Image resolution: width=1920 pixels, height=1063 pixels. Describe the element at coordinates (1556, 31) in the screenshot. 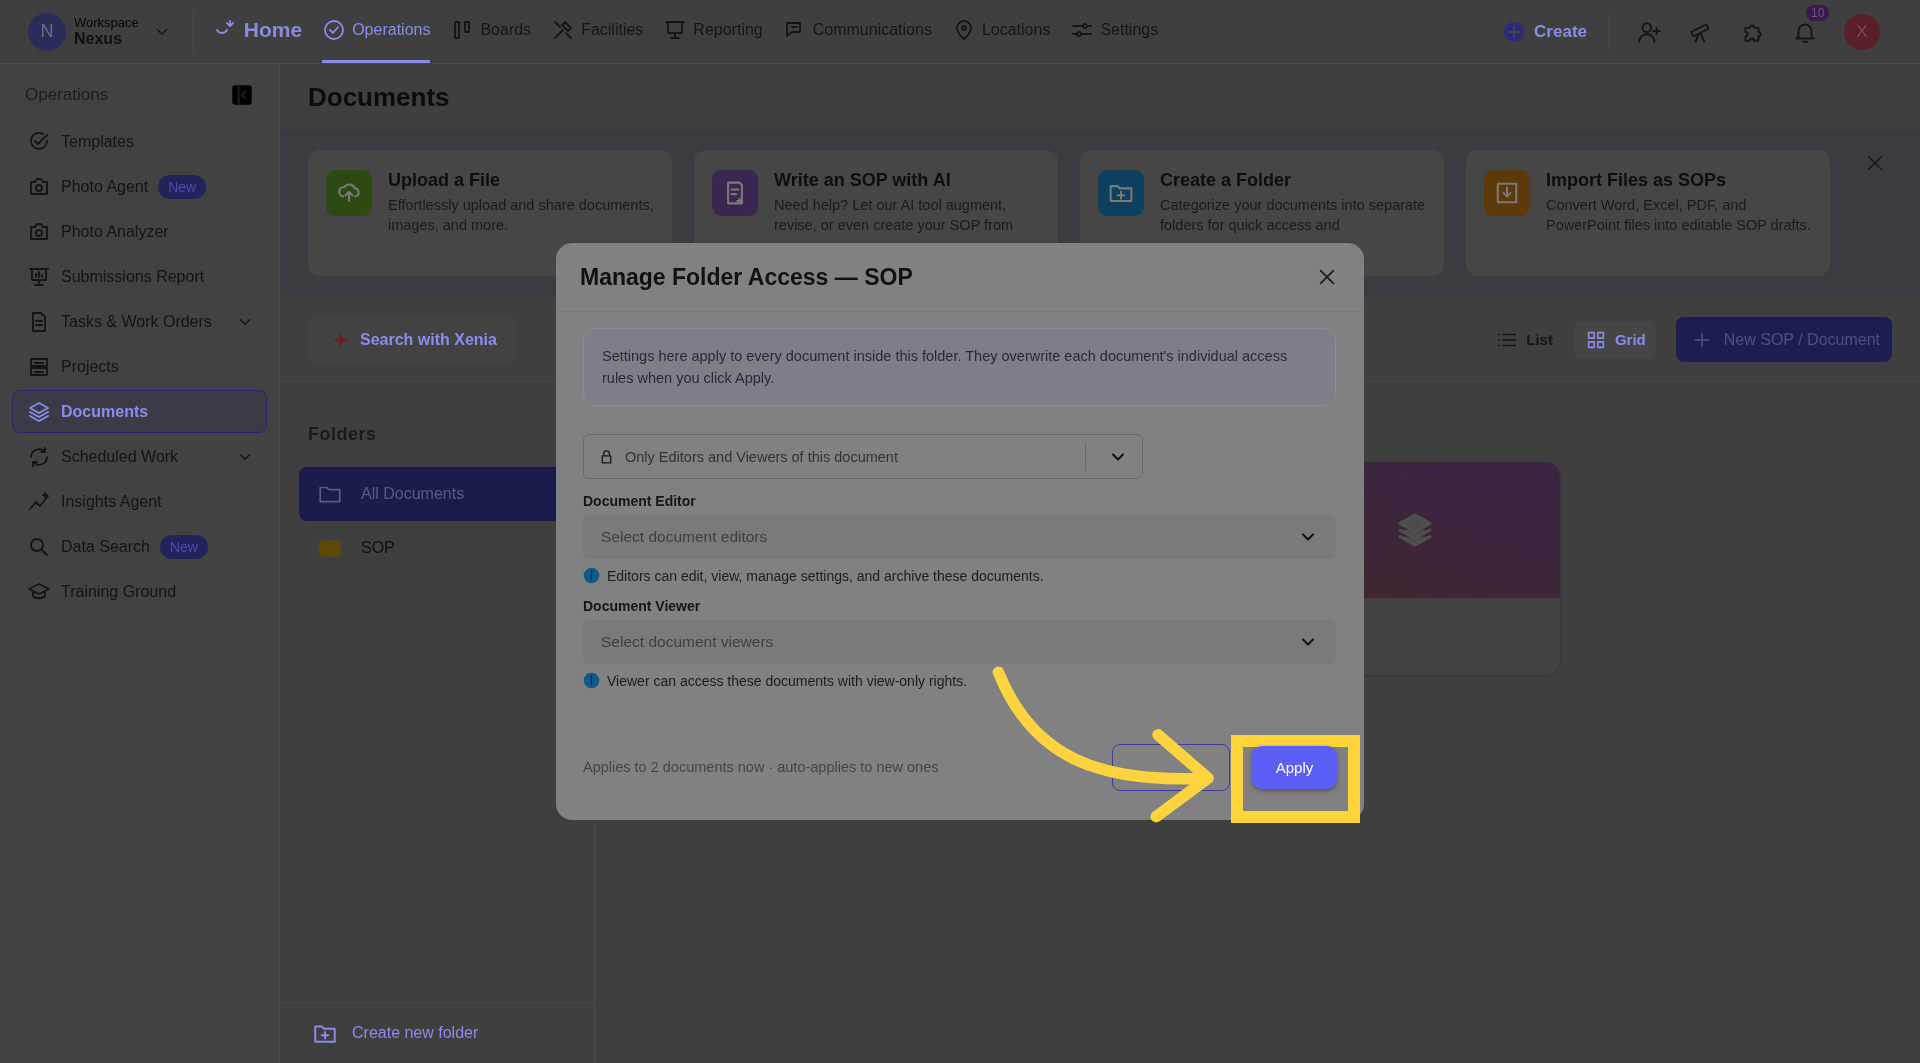

I see `create-button: Create` at that location.